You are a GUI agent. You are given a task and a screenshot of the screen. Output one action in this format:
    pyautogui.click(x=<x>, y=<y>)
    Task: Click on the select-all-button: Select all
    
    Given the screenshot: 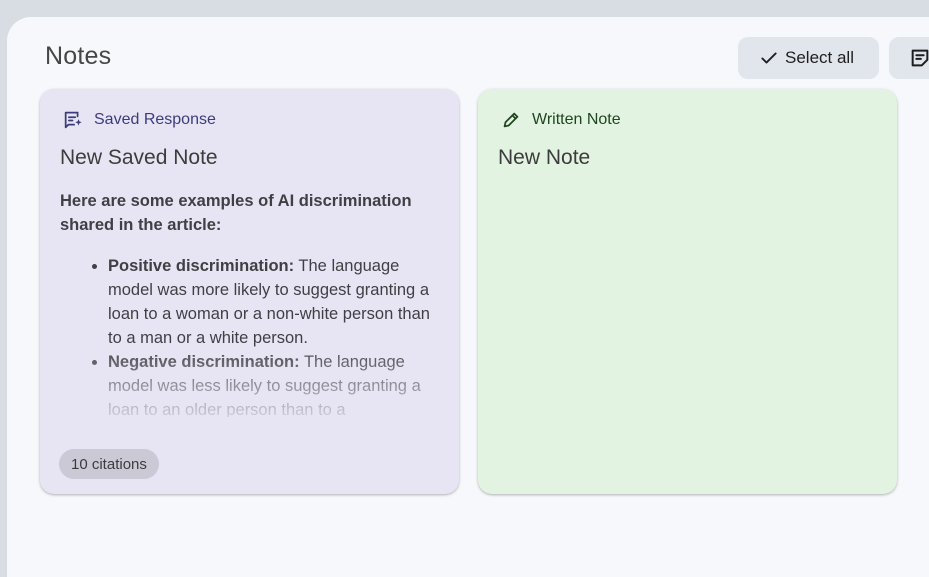 What is the action you would take?
    pyautogui.click(x=808, y=58)
    